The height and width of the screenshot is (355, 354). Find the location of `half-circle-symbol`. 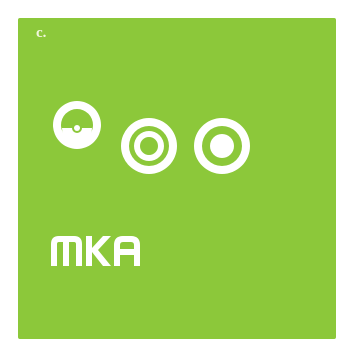

half-circle-symbol is located at coordinates (77, 125).